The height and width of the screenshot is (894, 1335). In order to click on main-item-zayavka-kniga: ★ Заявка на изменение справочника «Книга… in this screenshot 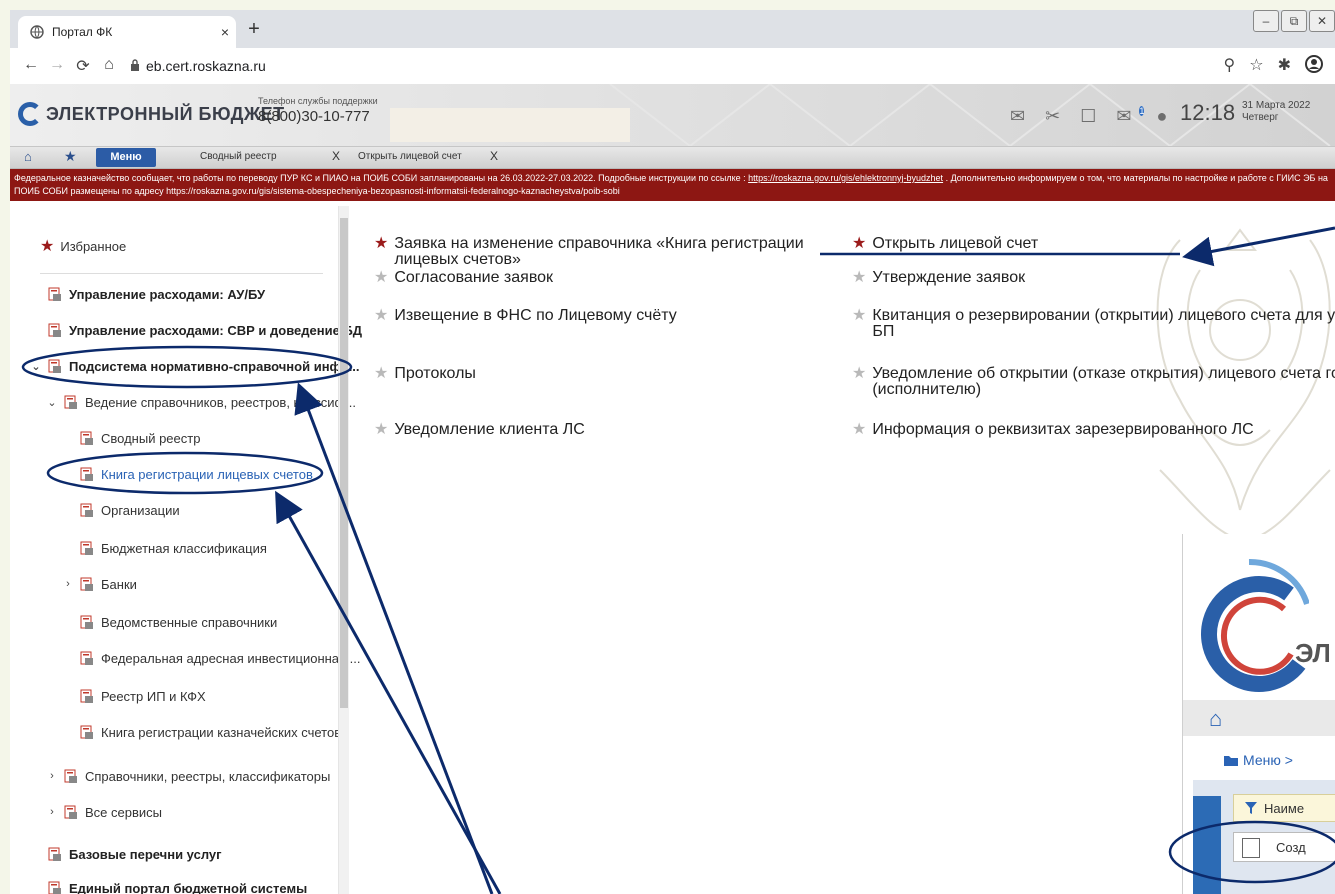, I will do `click(604, 252)`.